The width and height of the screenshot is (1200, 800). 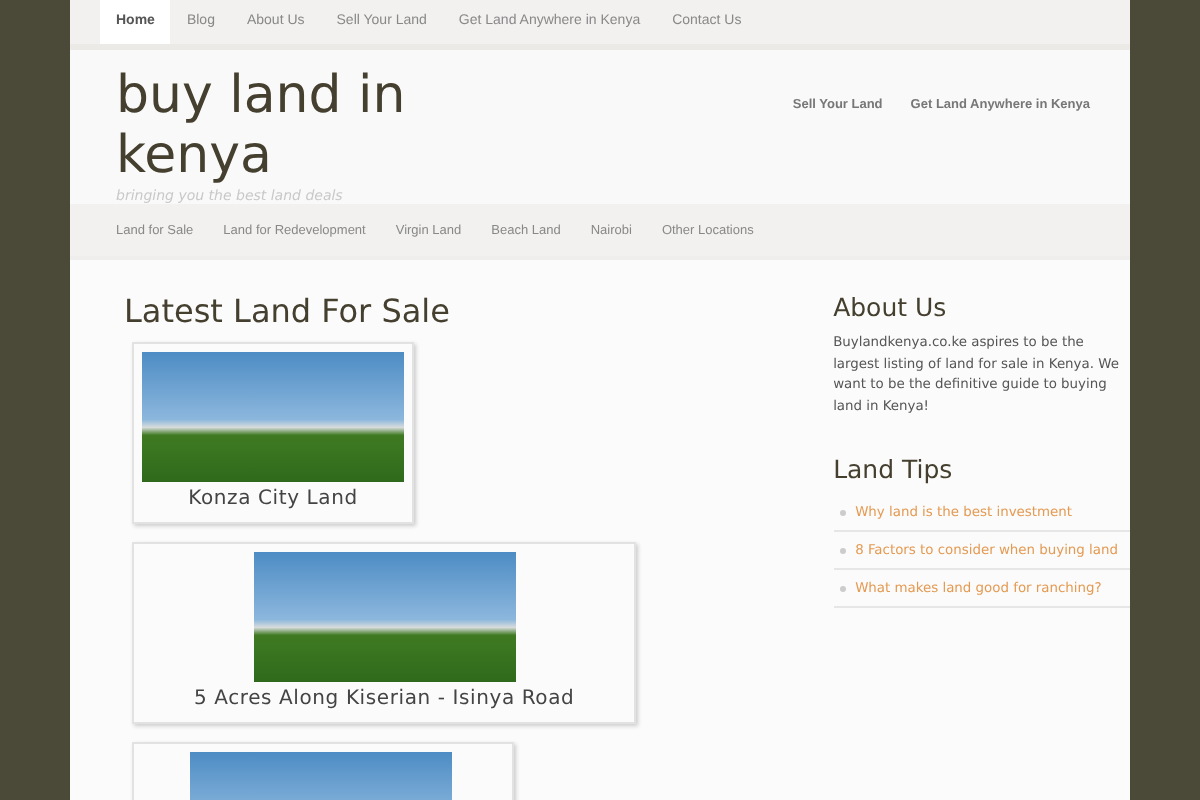 I want to click on post-card: Konza City Land, so click(x=273, y=433).